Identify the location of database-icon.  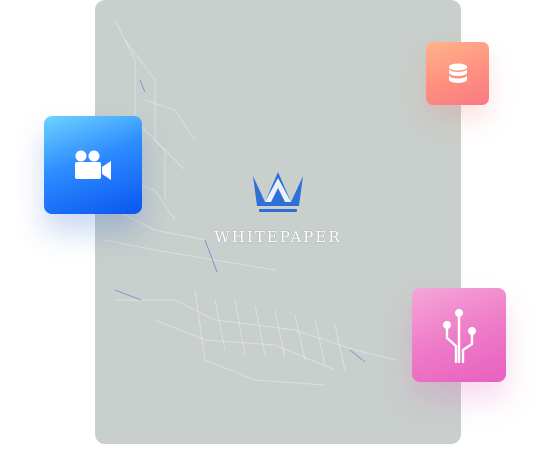
(457, 73).